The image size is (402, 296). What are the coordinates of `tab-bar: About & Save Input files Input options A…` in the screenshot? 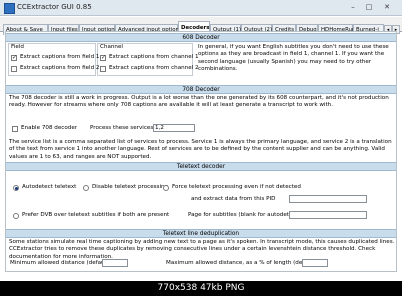 It's located at (201, 26).